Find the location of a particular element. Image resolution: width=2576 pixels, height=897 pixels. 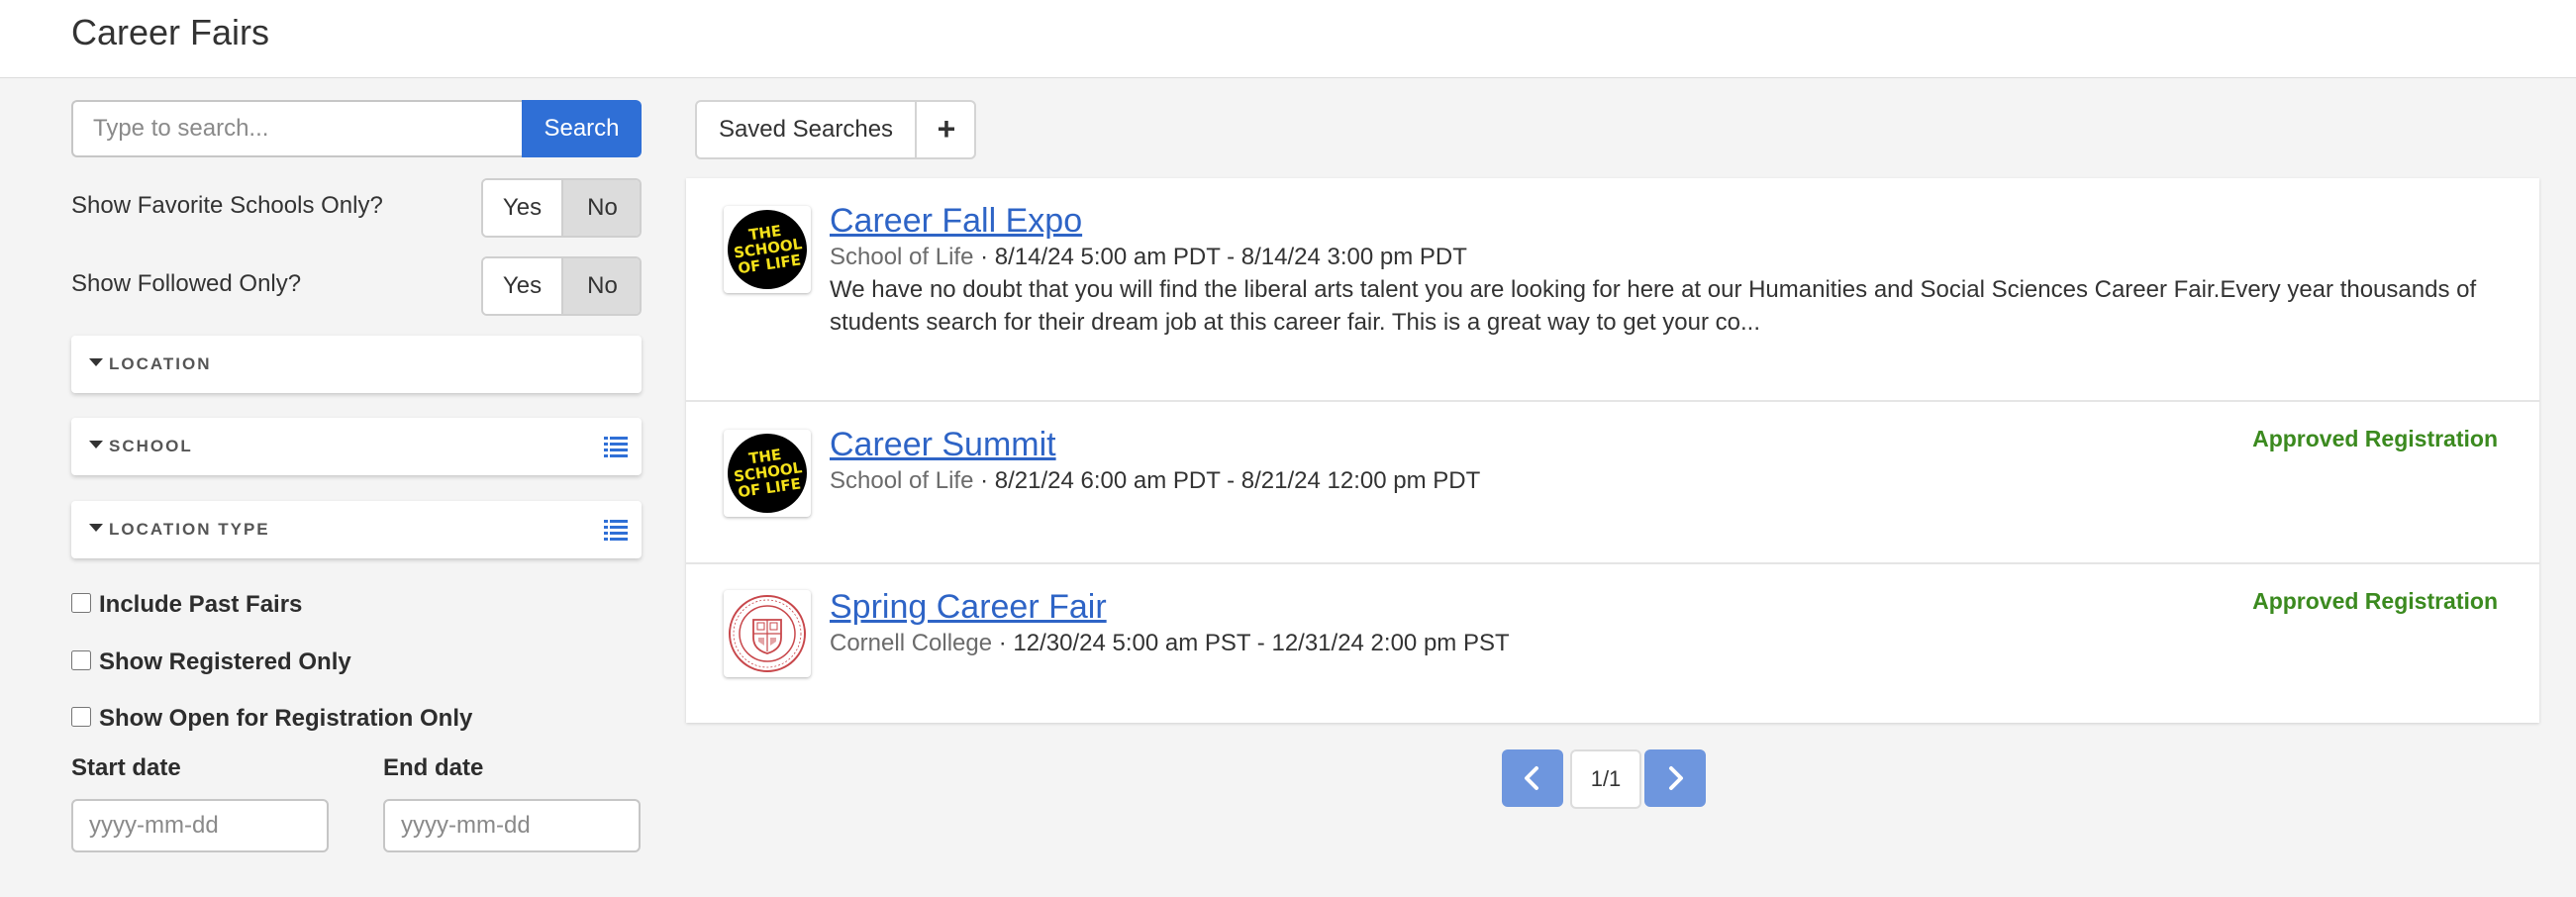

favorite-schools-yes-button: Yes is located at coordinates (522, 208).